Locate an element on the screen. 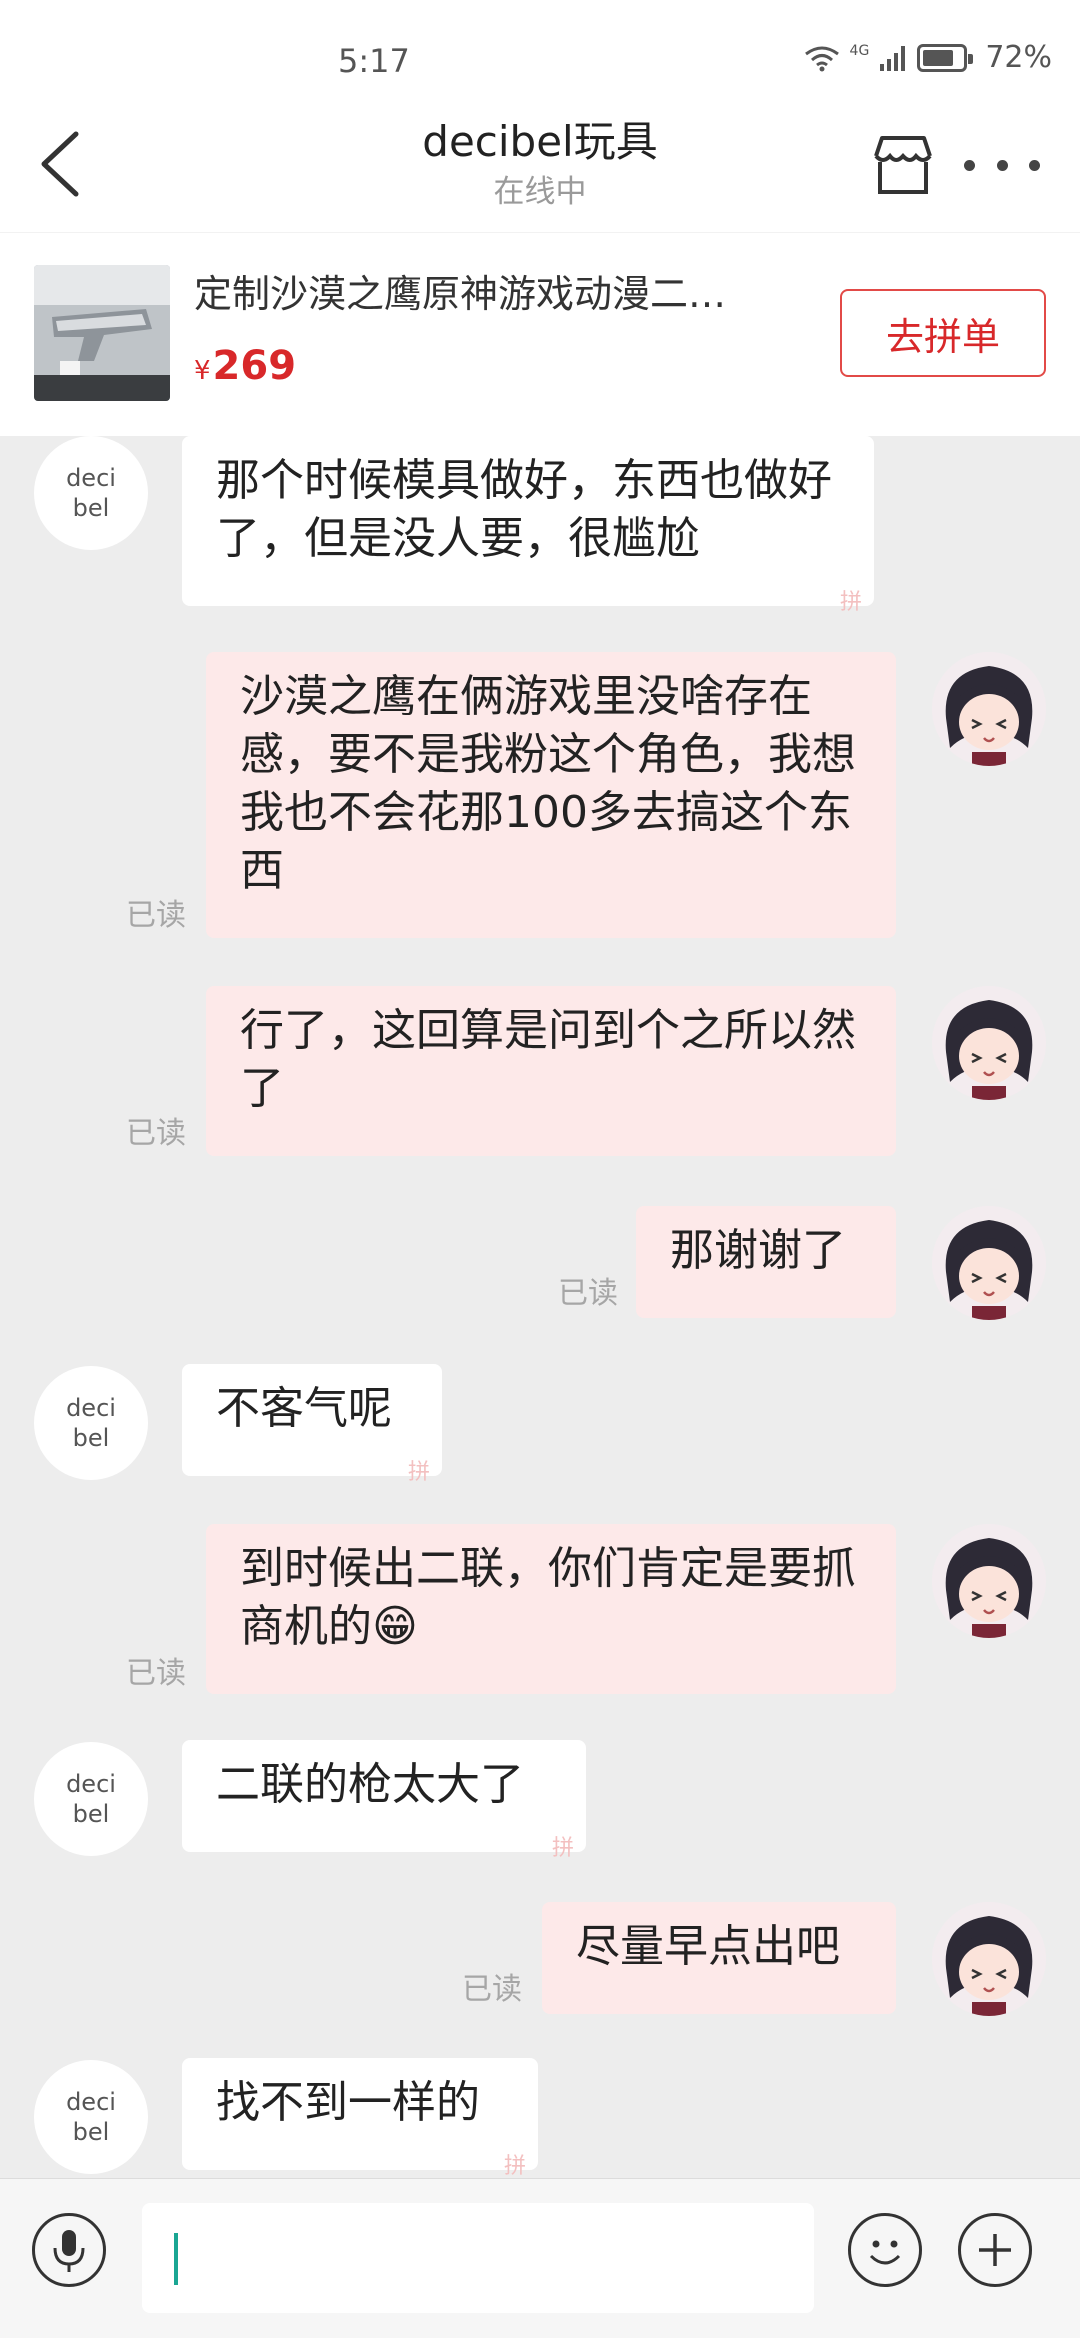  message-text: 尽量早点出吧 is located at coordinates (708, 1946).